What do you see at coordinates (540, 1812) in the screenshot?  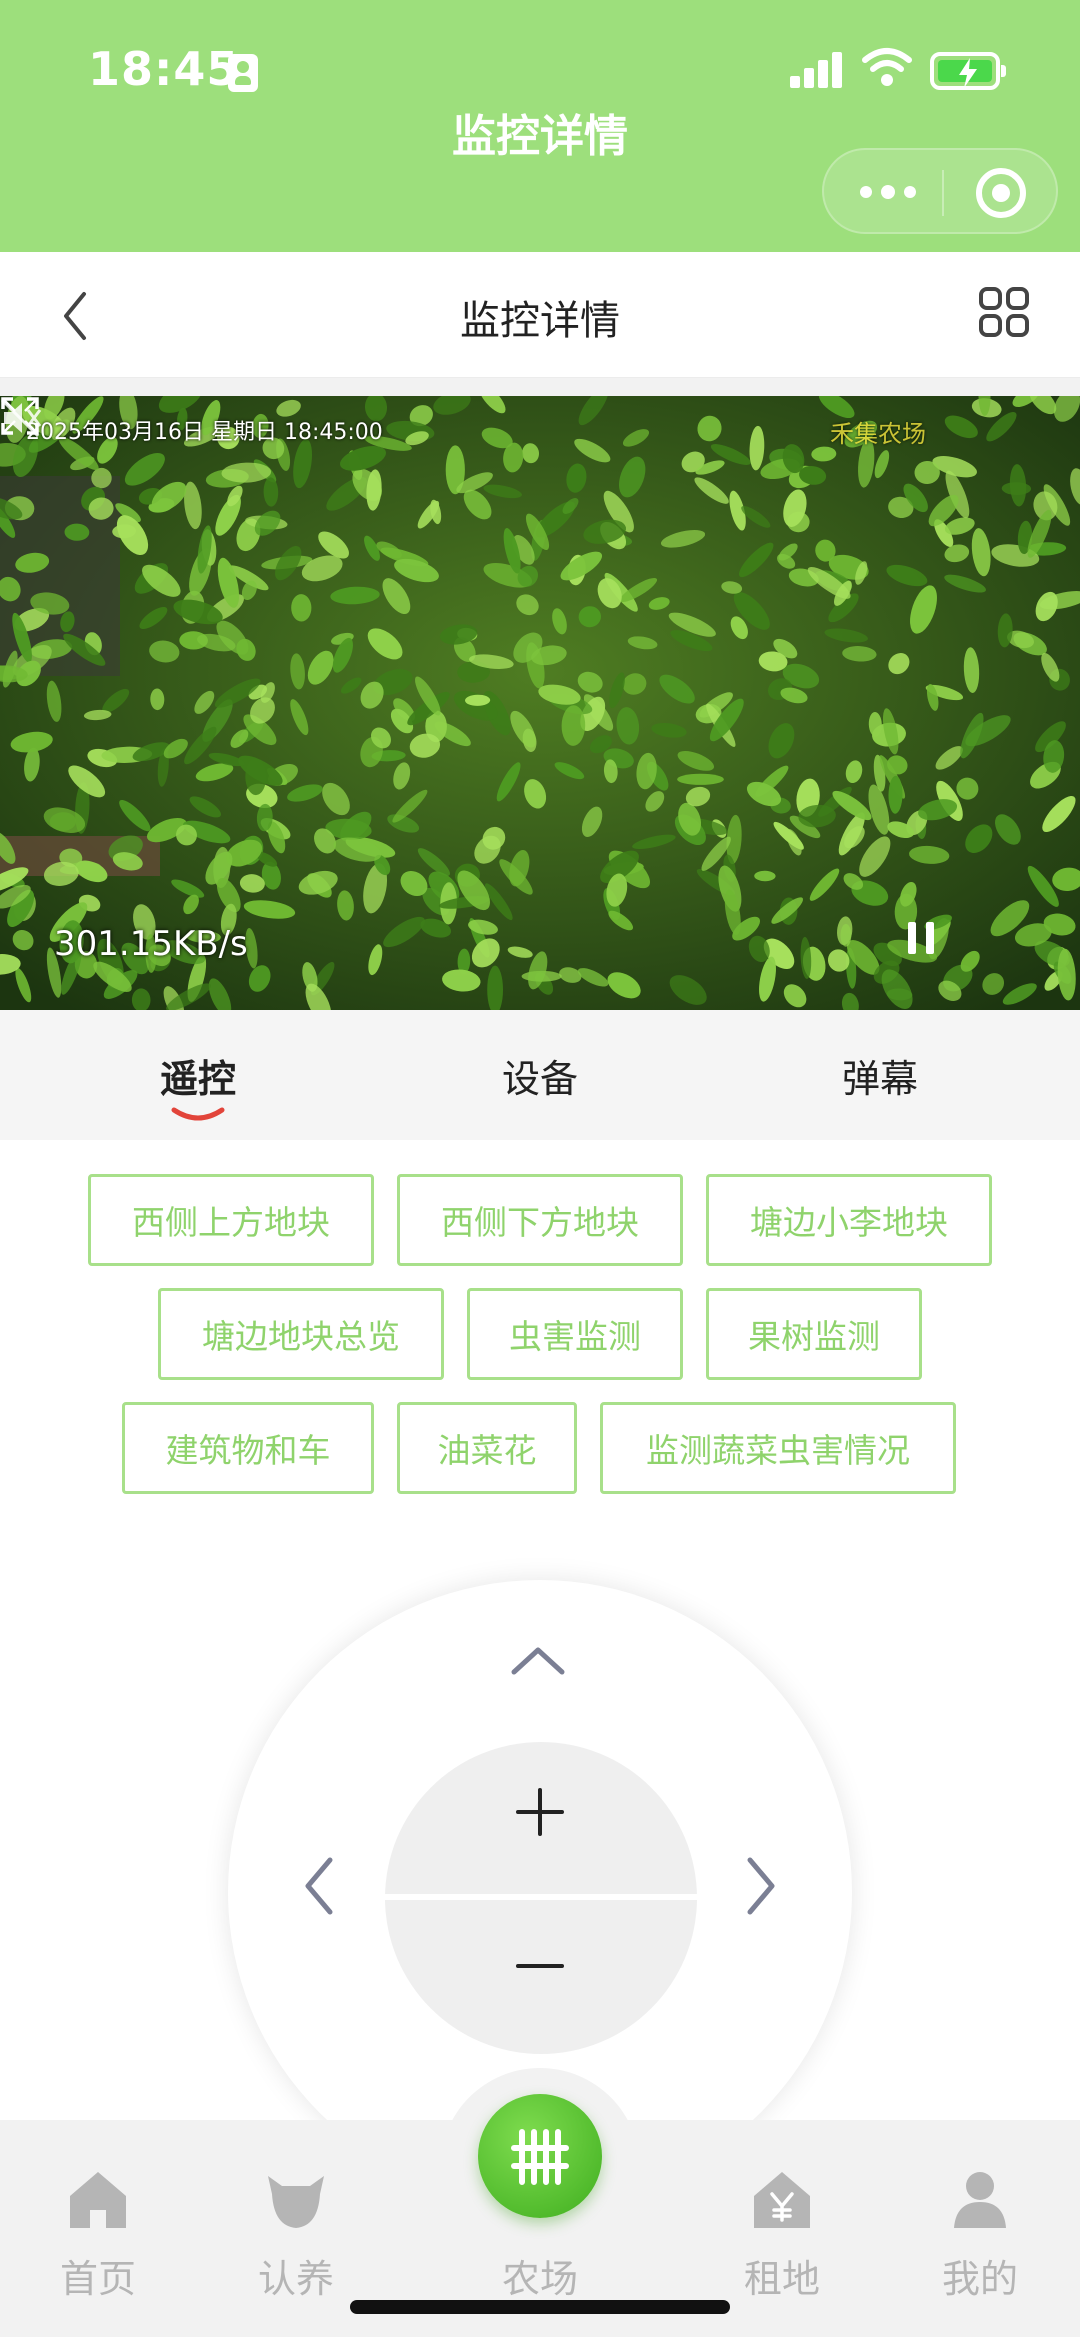 I see `plus-icon` at bounding box center [540, 1812].